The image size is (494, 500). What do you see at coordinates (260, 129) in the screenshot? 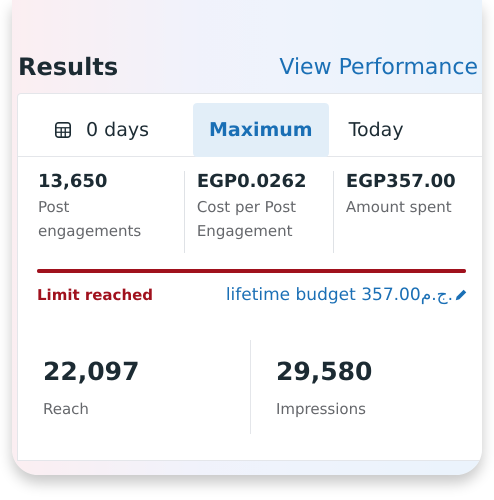
I see `date-range-tab: Maximum` at bounding box center [260, 129].